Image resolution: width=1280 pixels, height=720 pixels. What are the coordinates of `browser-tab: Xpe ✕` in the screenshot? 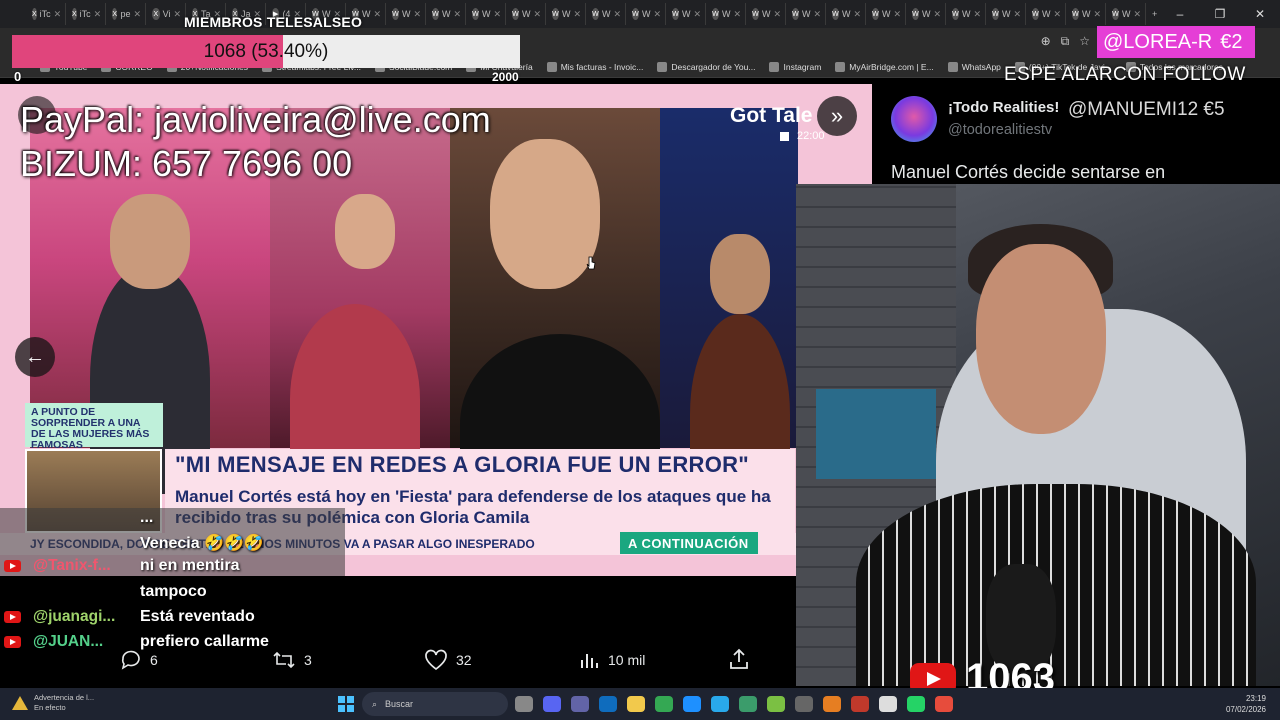 It's located at (126, 14).